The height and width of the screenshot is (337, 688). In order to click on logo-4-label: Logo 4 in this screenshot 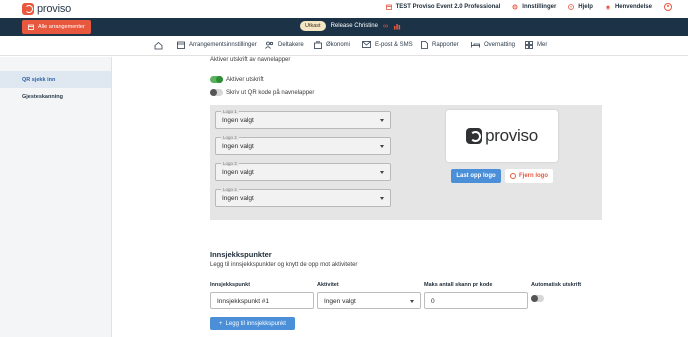, I will do `click(230, 189)`.